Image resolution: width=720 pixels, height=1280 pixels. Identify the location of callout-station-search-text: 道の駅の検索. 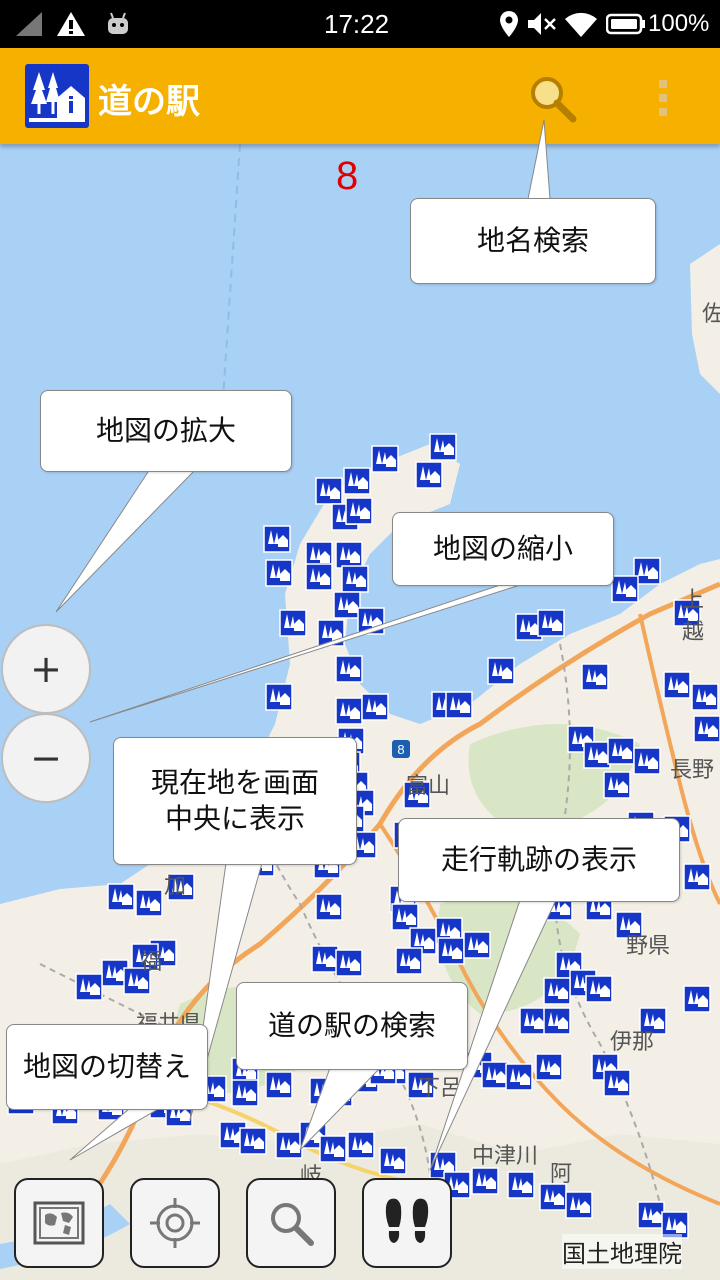
(351, 1025).